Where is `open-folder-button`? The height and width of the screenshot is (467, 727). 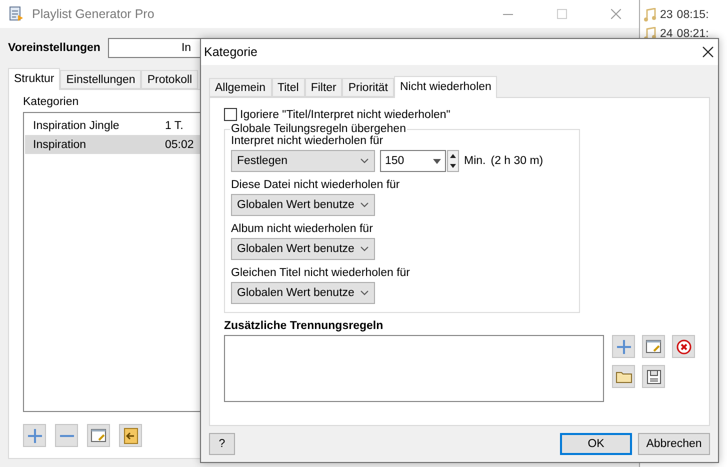
open-folder-button is located at coordinates (623, 376).